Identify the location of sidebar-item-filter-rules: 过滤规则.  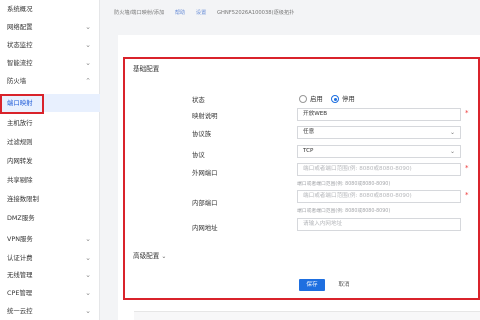
(50, 142).